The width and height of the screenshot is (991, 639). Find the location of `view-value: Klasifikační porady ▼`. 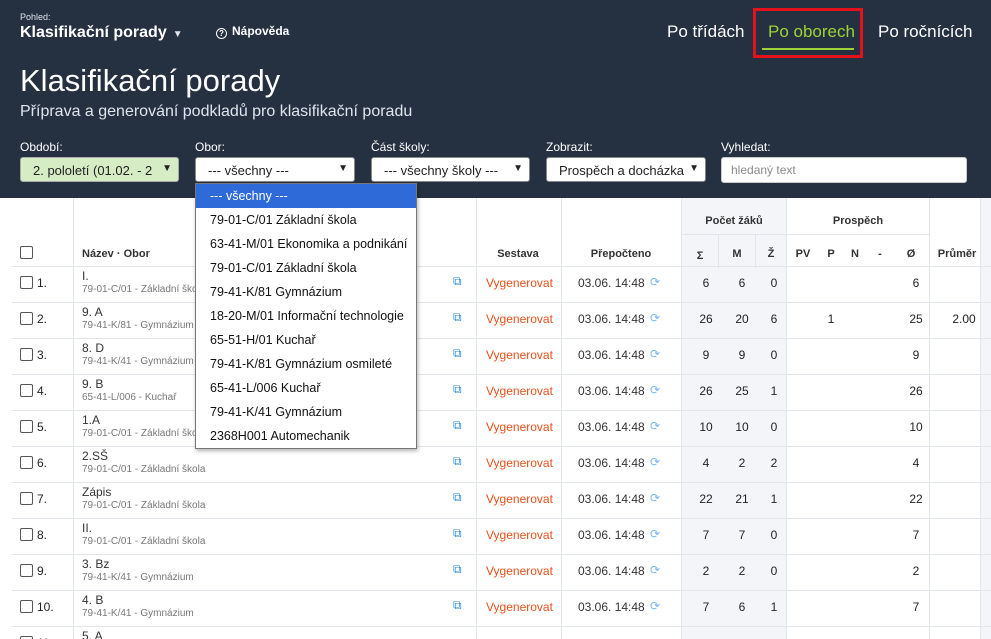

view-value: Klasifikační porady ▼ is located at coordinates (101, 33).